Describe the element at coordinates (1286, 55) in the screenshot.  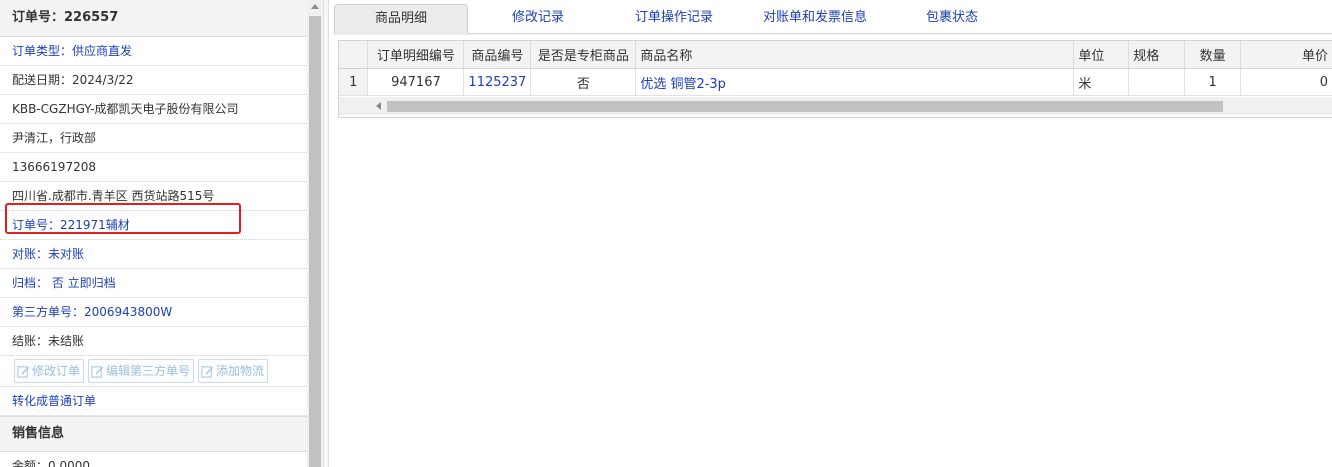
I see `column-header: 单价` at that location.